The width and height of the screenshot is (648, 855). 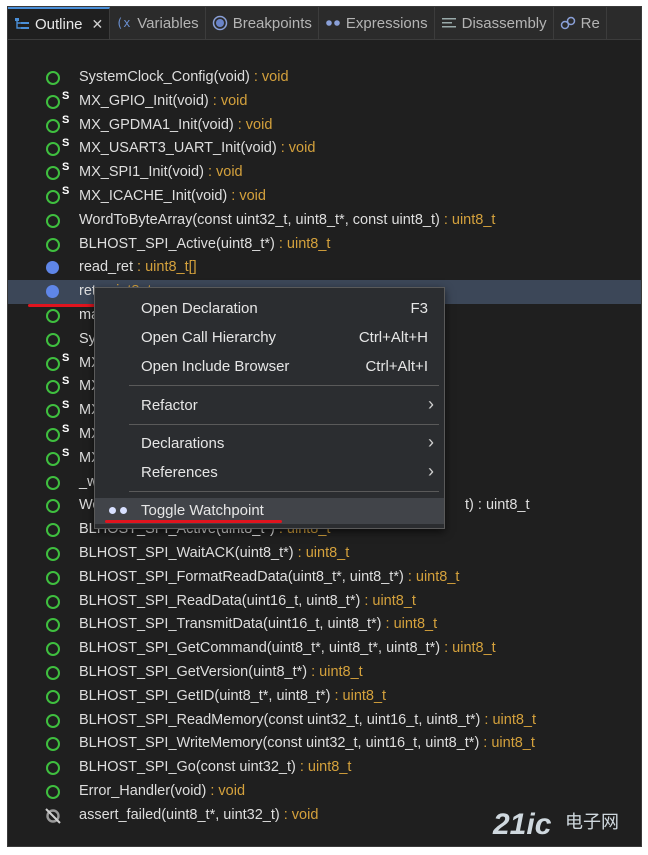 I want to click on menu-item-label: References, so click(x=179, y=472).